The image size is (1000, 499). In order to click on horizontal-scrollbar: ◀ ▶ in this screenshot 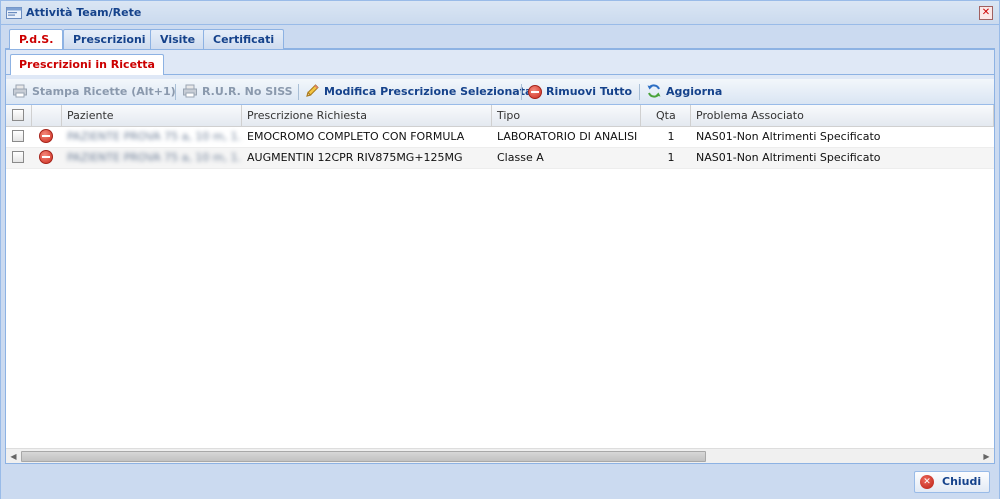, I will do `click(500, 455)`.